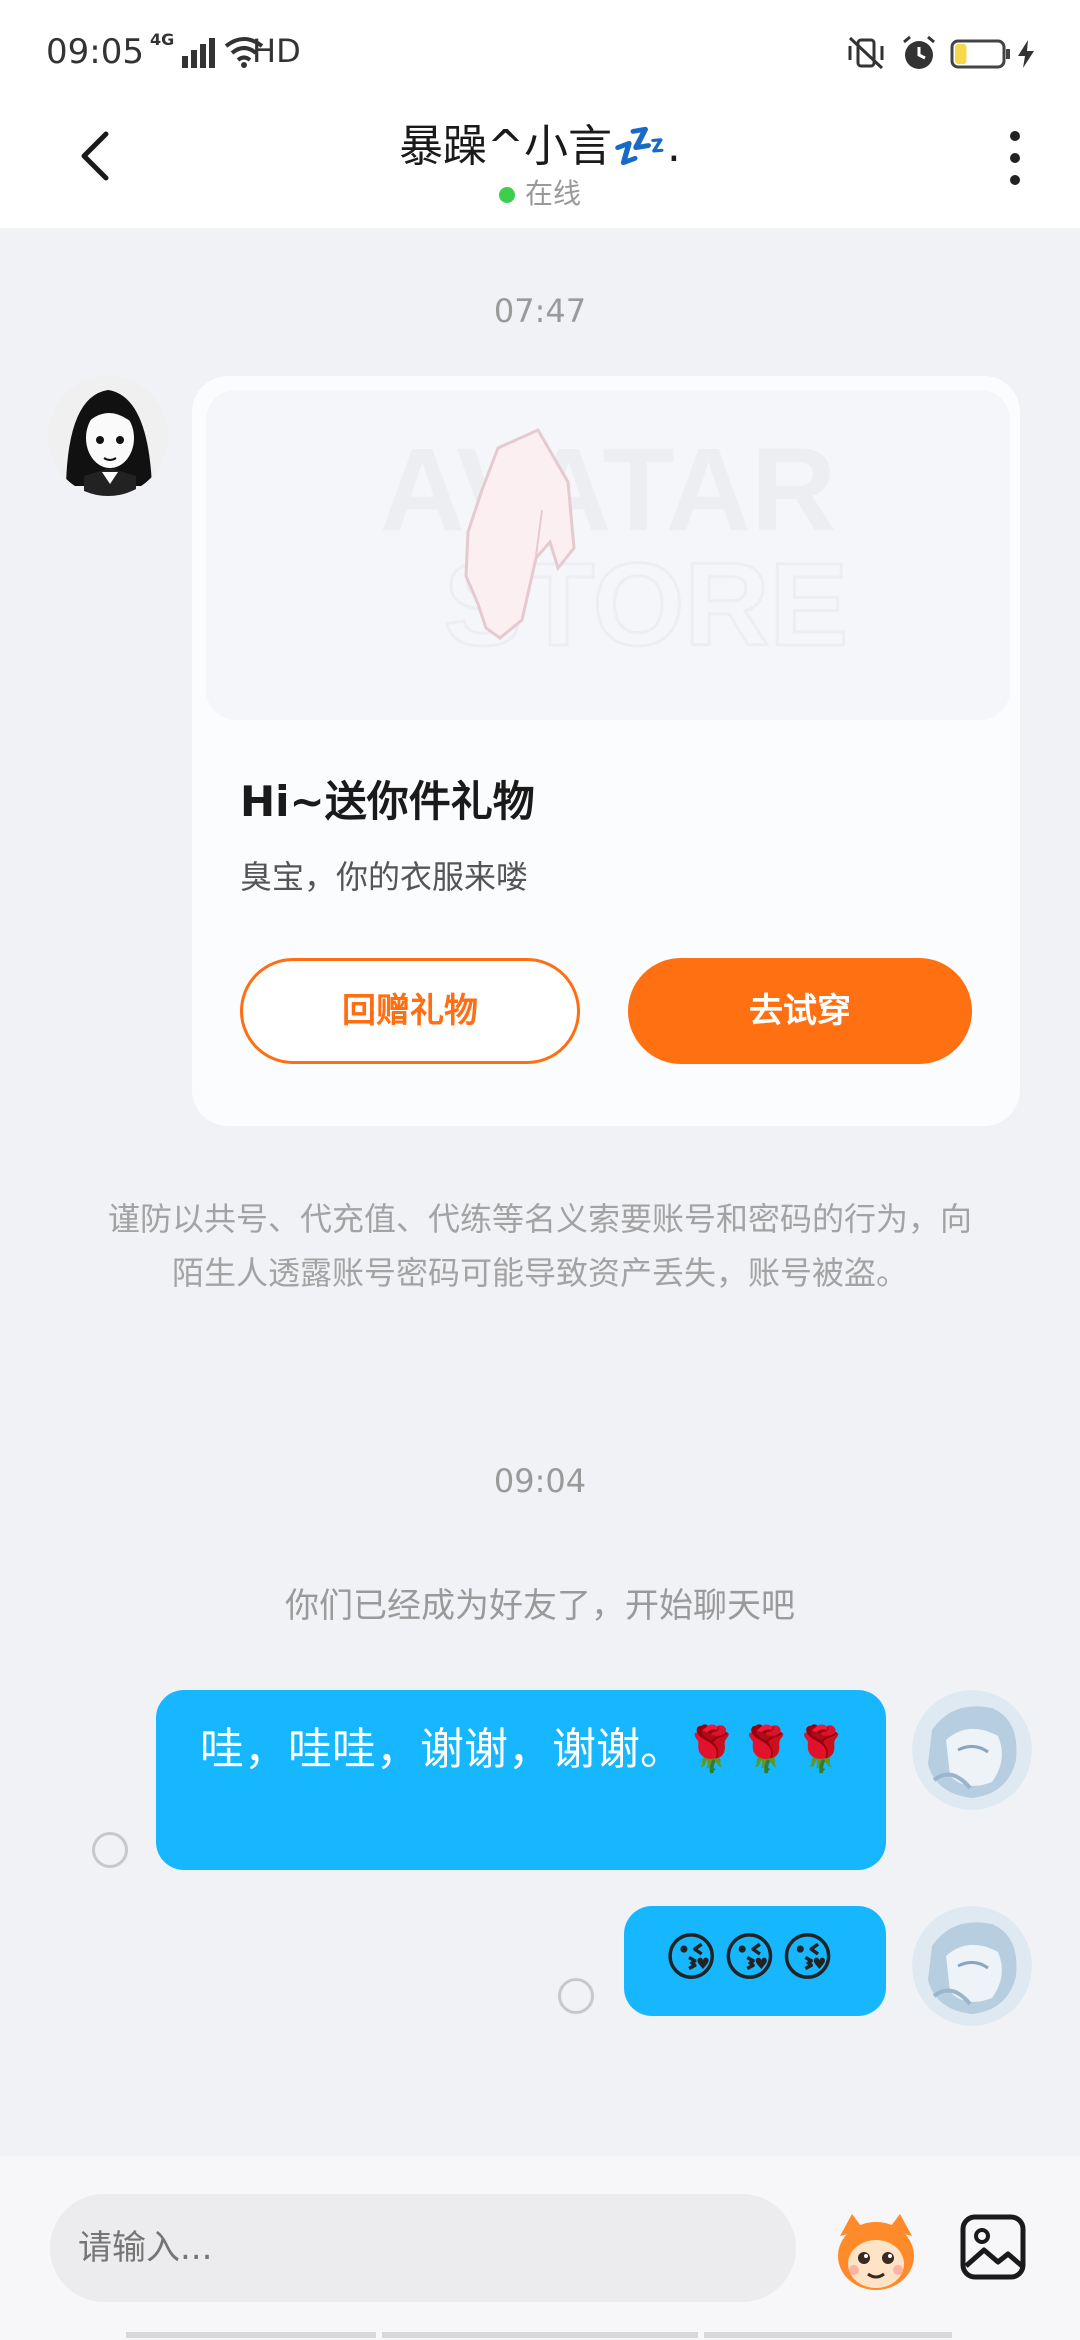 This screenshot has height=2340, width=1080. I want to click on signal-icon, so click(198, 53).